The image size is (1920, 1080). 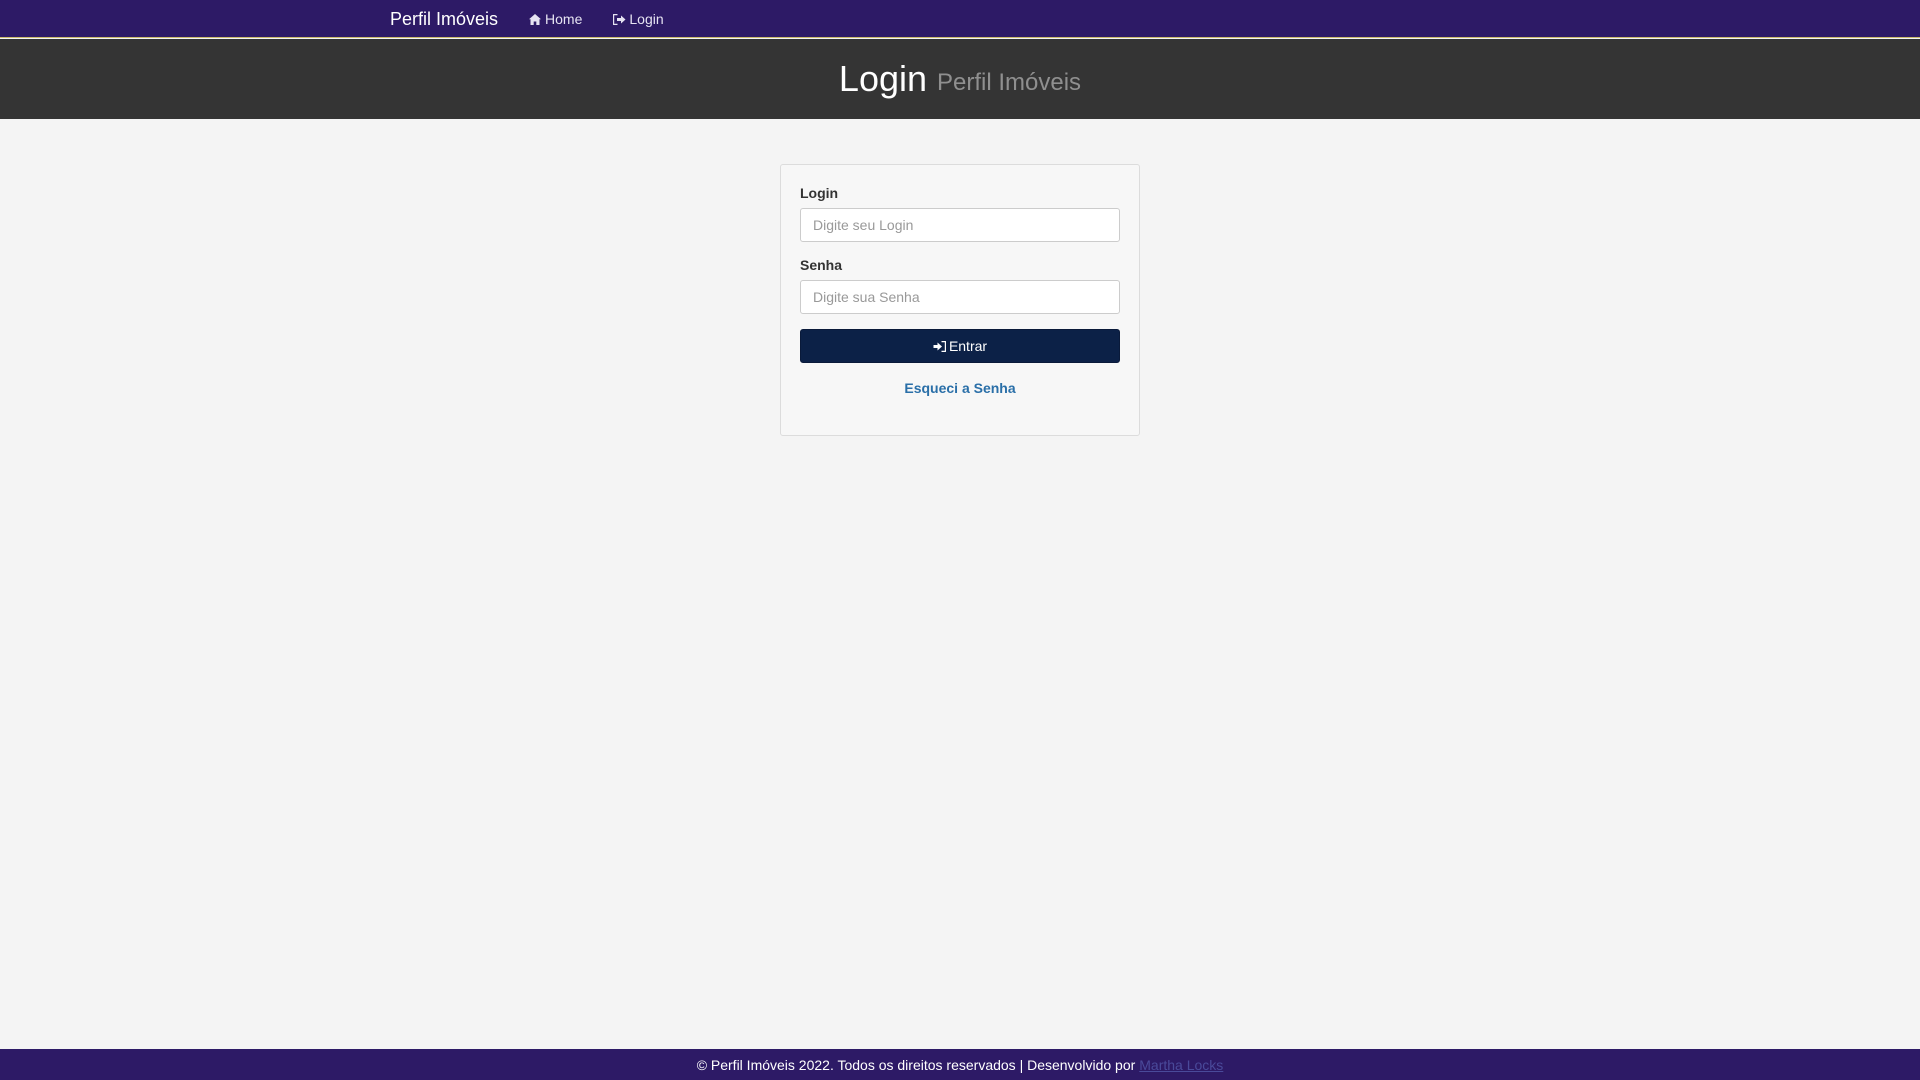 I want to click on page-header: Login Perfil Imóveis, so click(x=960, y=79).